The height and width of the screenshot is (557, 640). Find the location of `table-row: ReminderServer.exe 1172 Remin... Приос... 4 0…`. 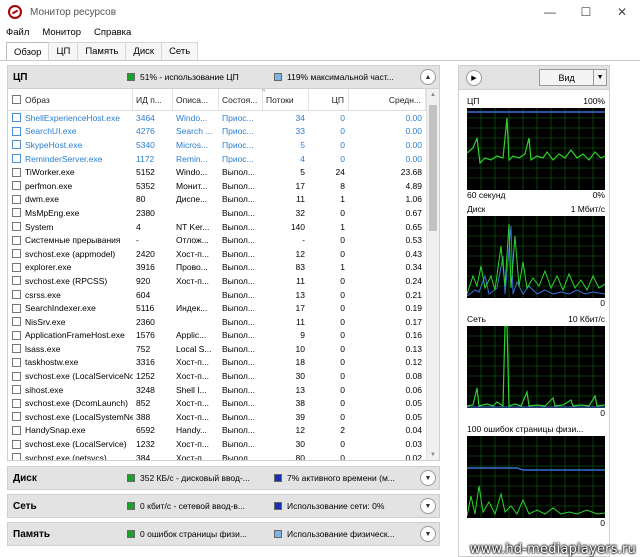

table-row: ReminderServer.exe 1172 Remin... Приос... 4 0… is located at coordinates (217, 159).